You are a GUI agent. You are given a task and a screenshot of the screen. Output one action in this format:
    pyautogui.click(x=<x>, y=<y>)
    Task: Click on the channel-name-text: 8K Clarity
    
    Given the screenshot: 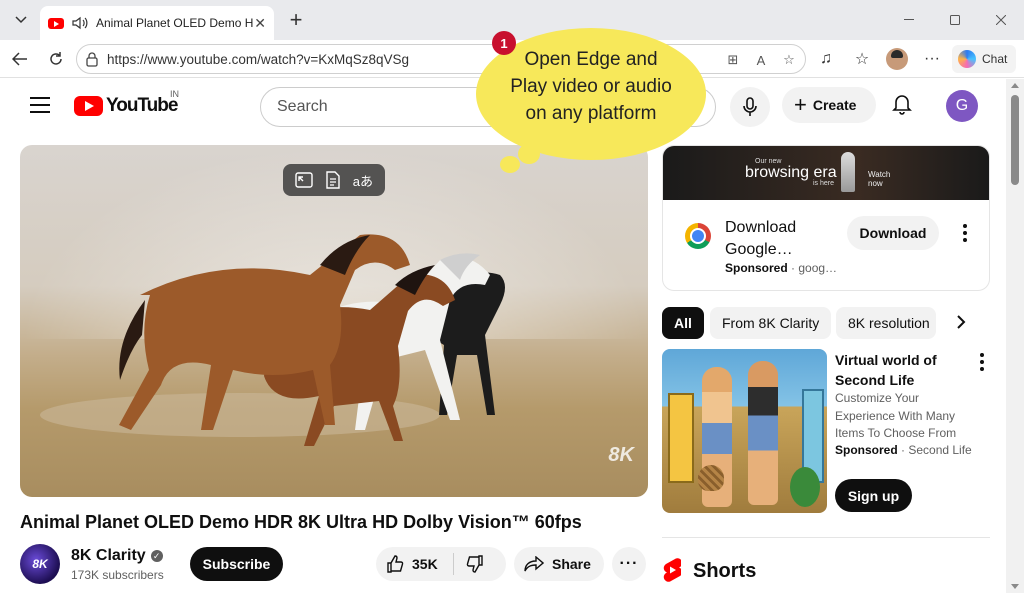 What is the action you would take?
    pyautogui.click(x=108, y=555)
    